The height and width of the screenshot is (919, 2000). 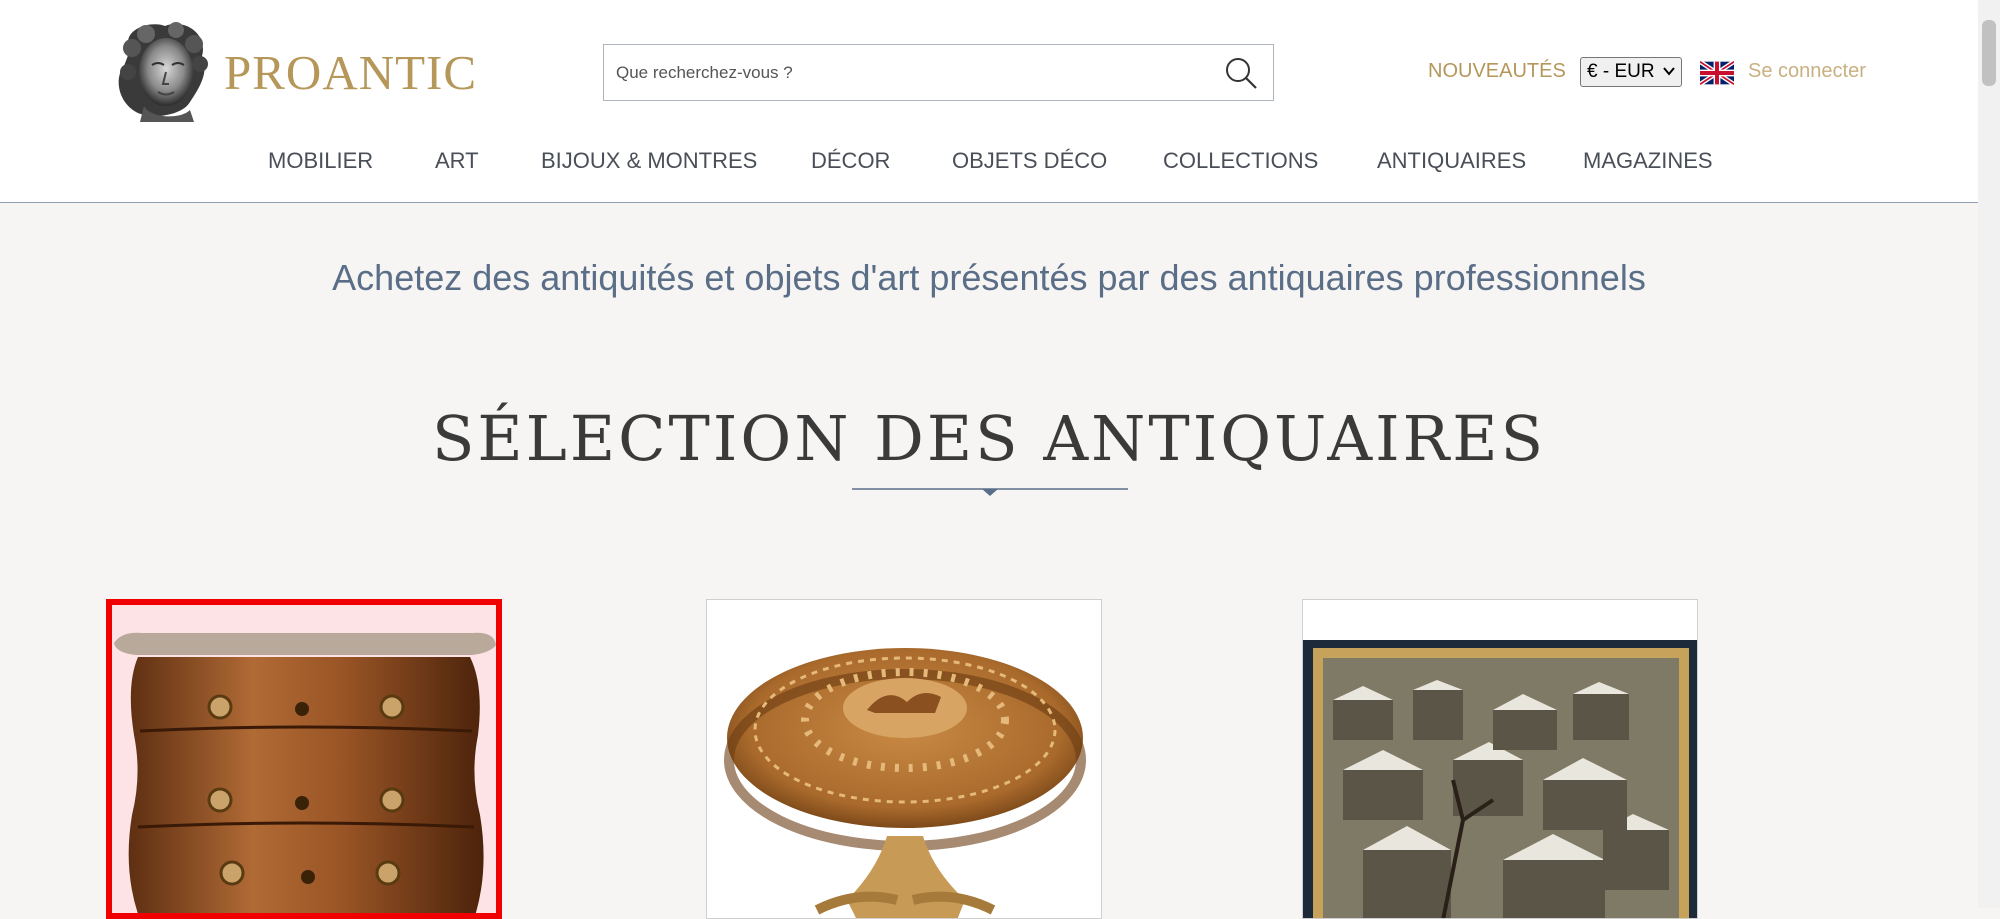 What do you see at coordinates (1717, 73) in the screenshot?
I see `uk-flag-icon` at bounding box center [1717, 73].